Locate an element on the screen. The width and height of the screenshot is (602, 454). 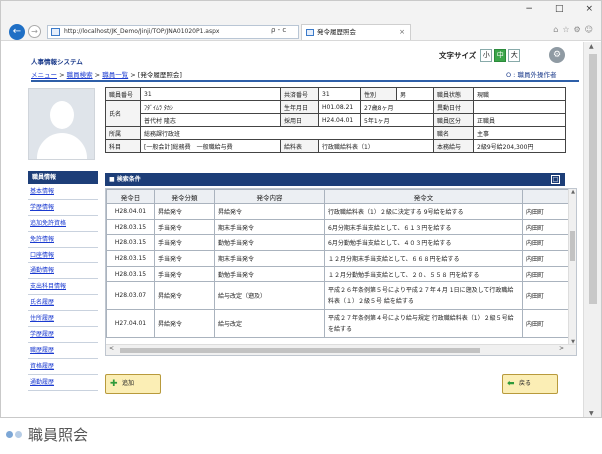
caption-dot-icon is located at coordinates (18, 434).